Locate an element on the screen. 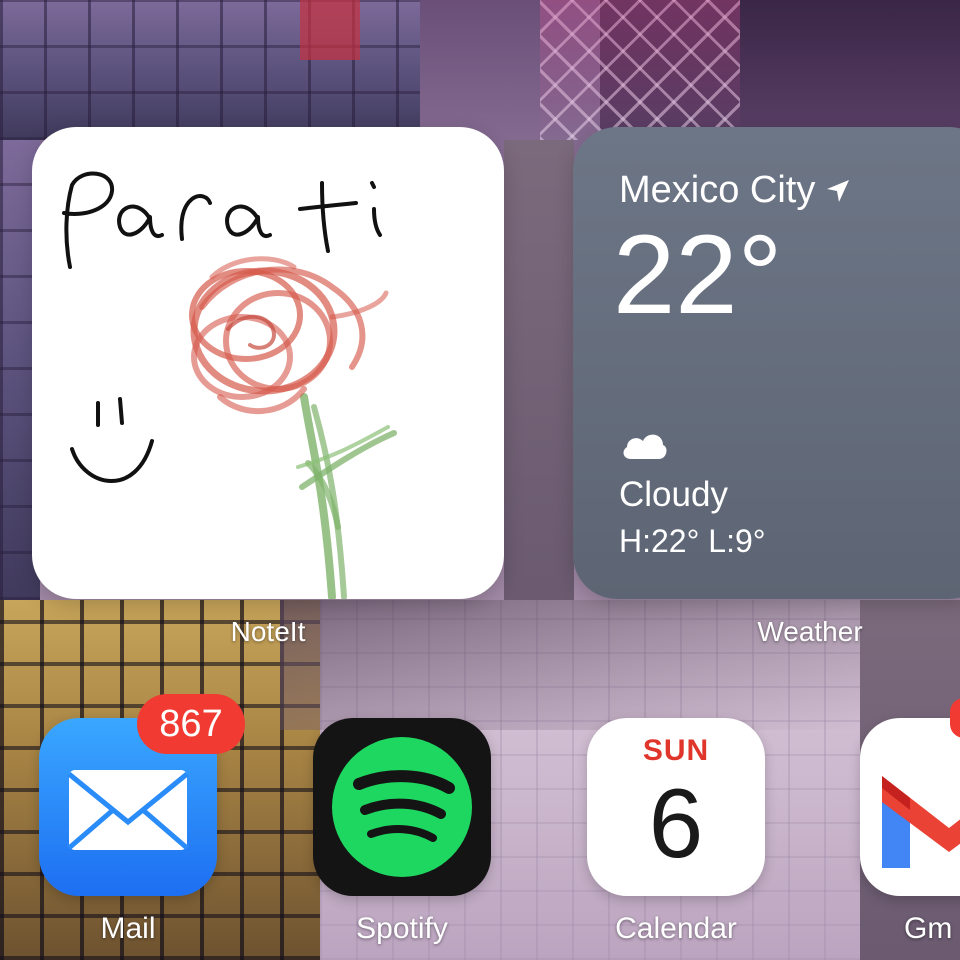  gmail-icon is located at coordinates (921, 822).